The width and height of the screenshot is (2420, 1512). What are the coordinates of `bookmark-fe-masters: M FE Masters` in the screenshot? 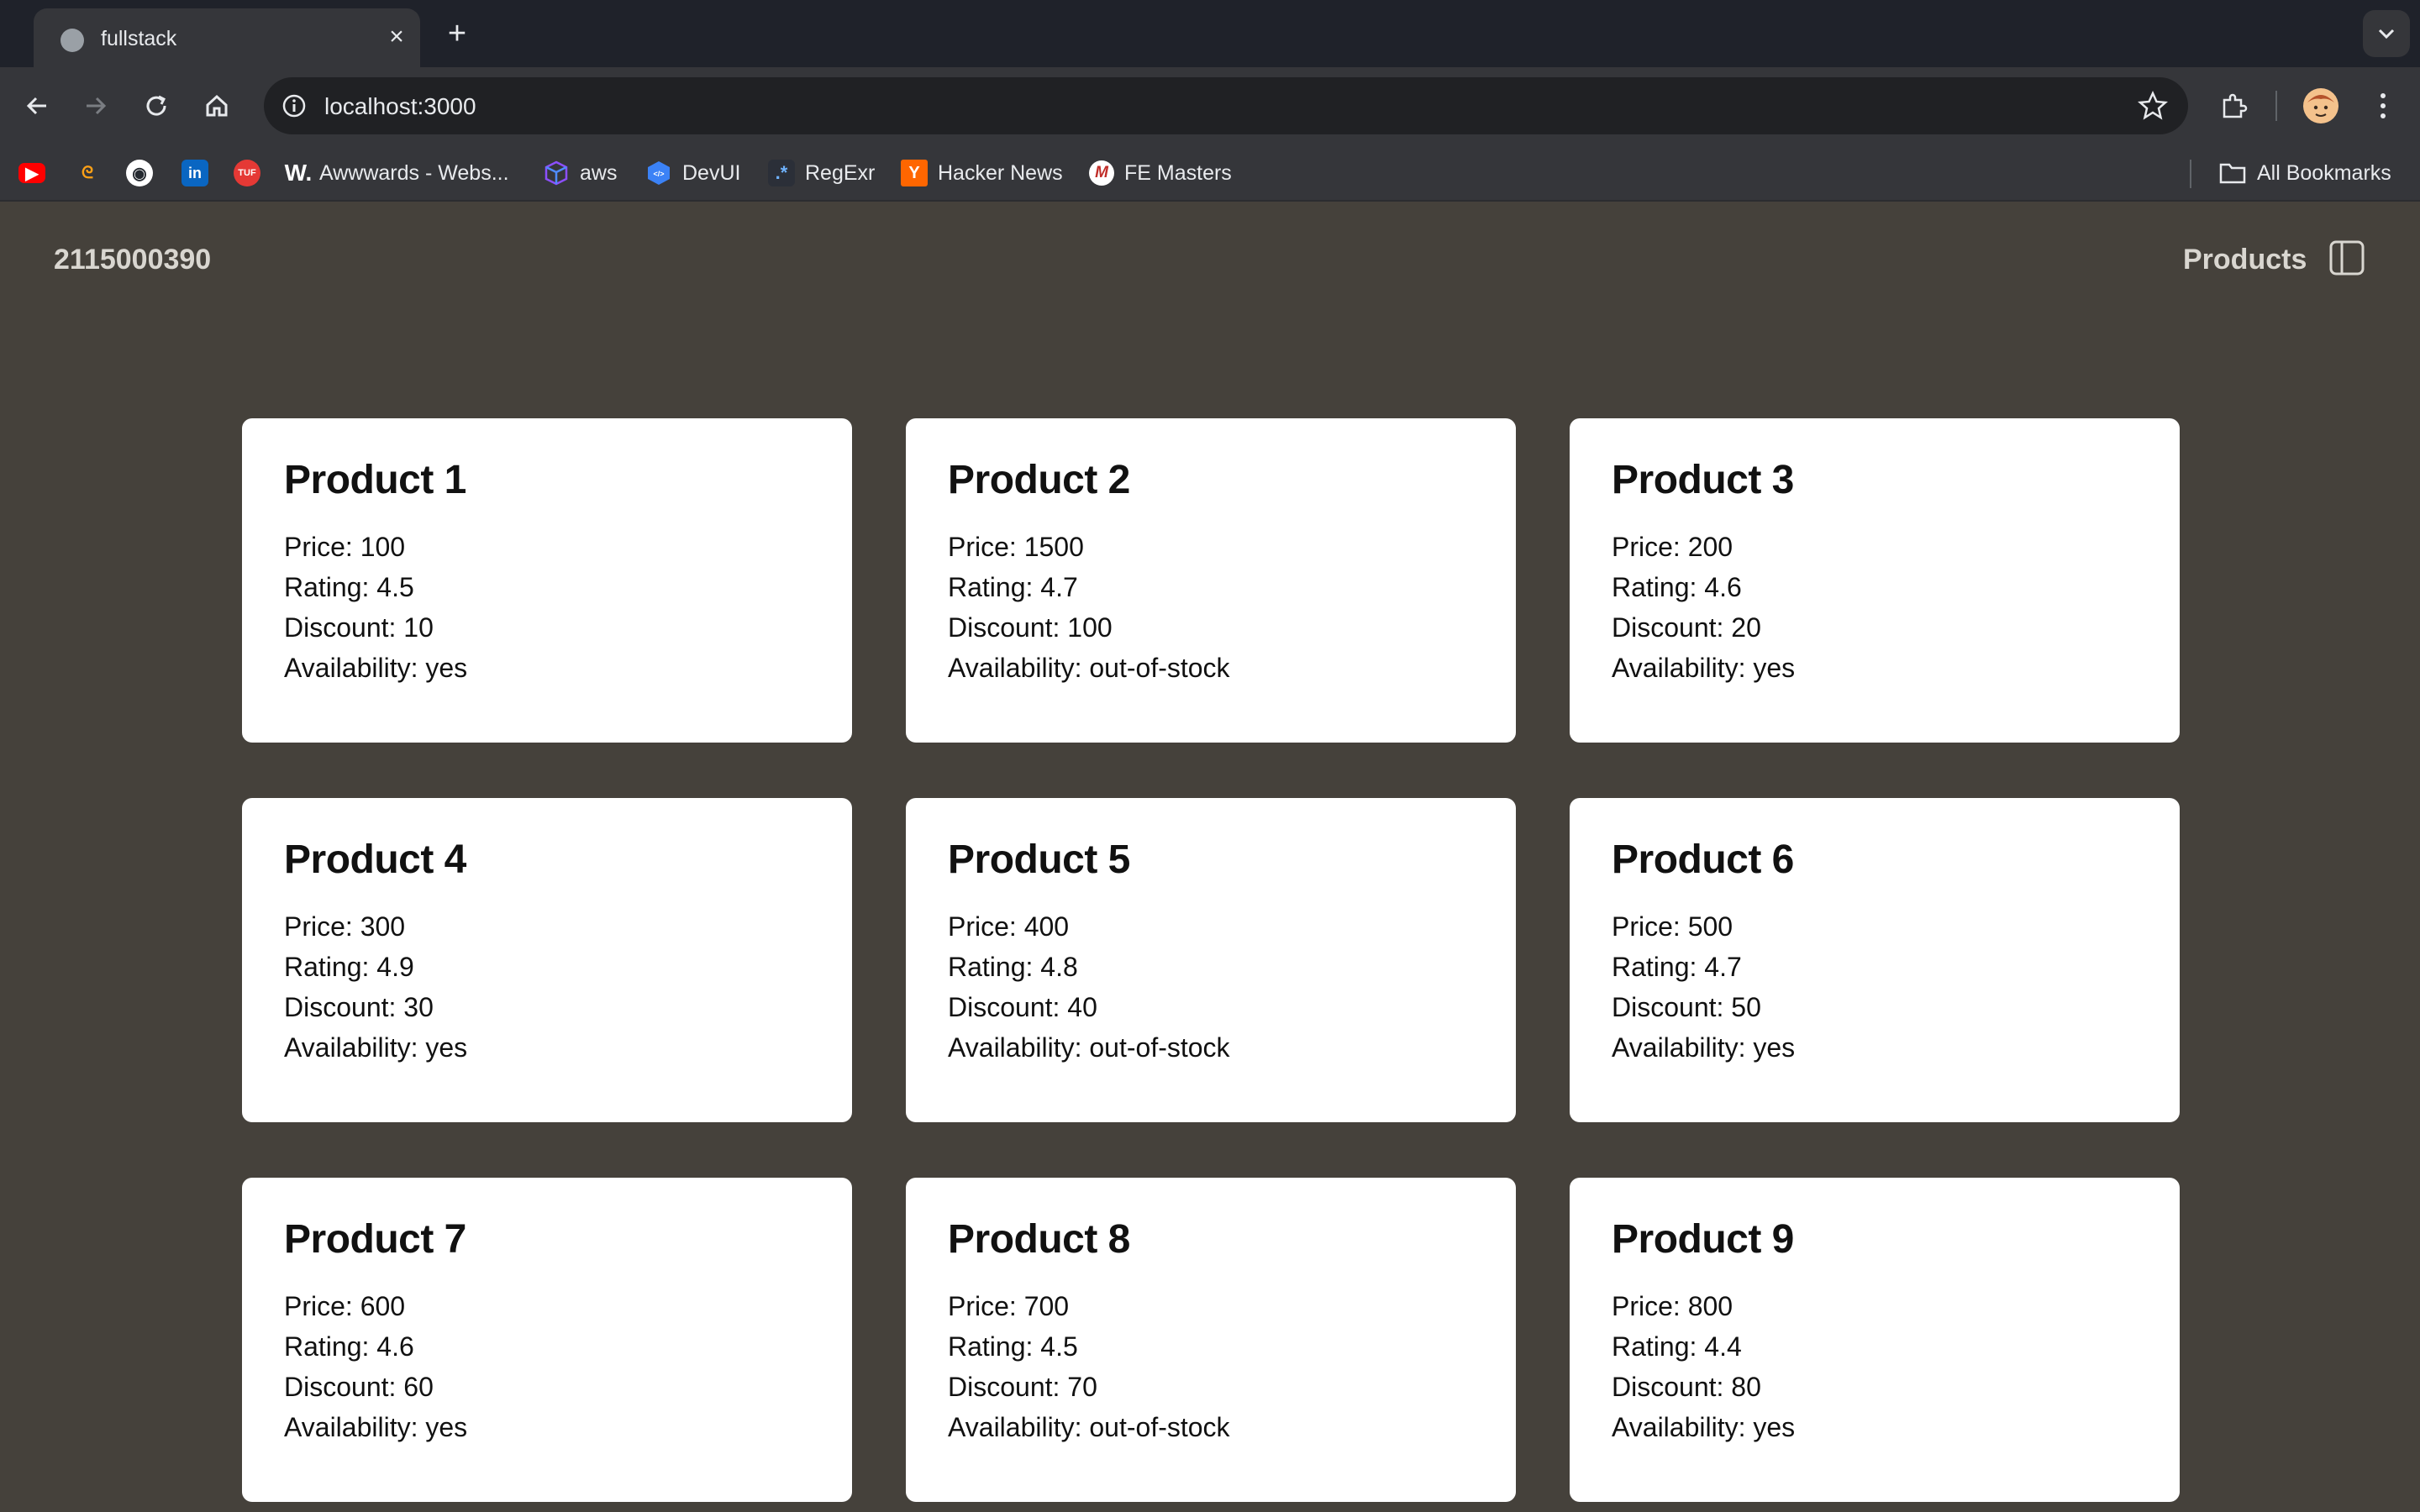 It's located at (1161, 173).